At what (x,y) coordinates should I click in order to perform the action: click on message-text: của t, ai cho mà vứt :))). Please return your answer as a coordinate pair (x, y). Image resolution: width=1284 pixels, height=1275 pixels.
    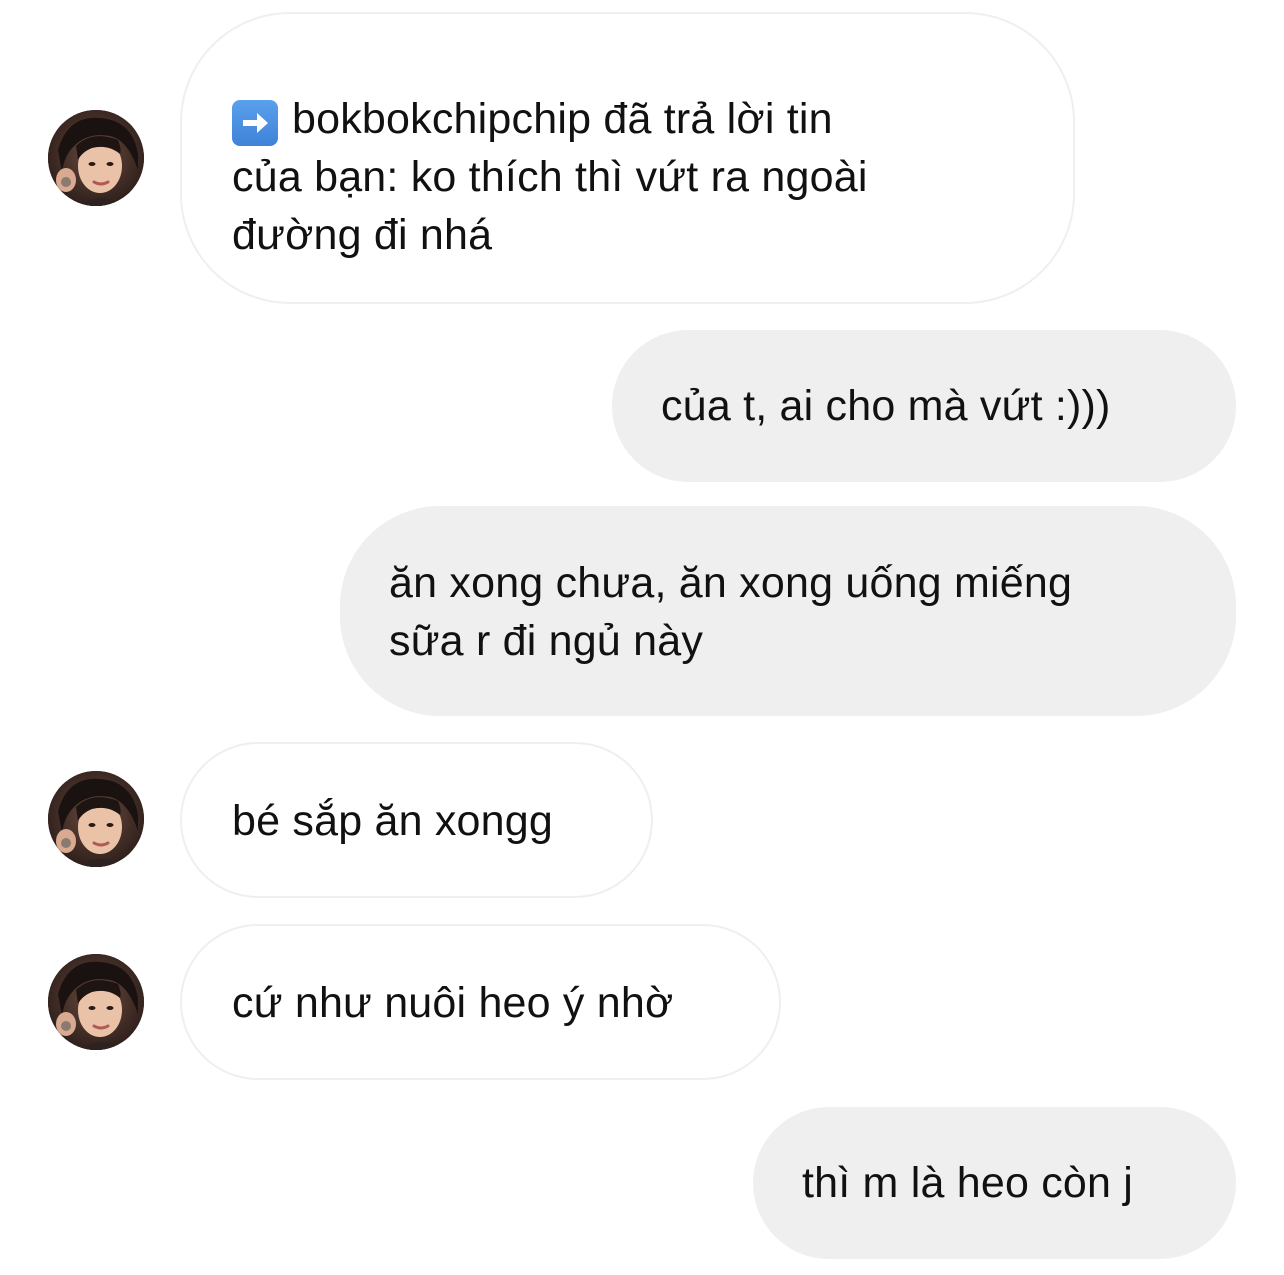
    Looking at the image, I should click on (886, 406).